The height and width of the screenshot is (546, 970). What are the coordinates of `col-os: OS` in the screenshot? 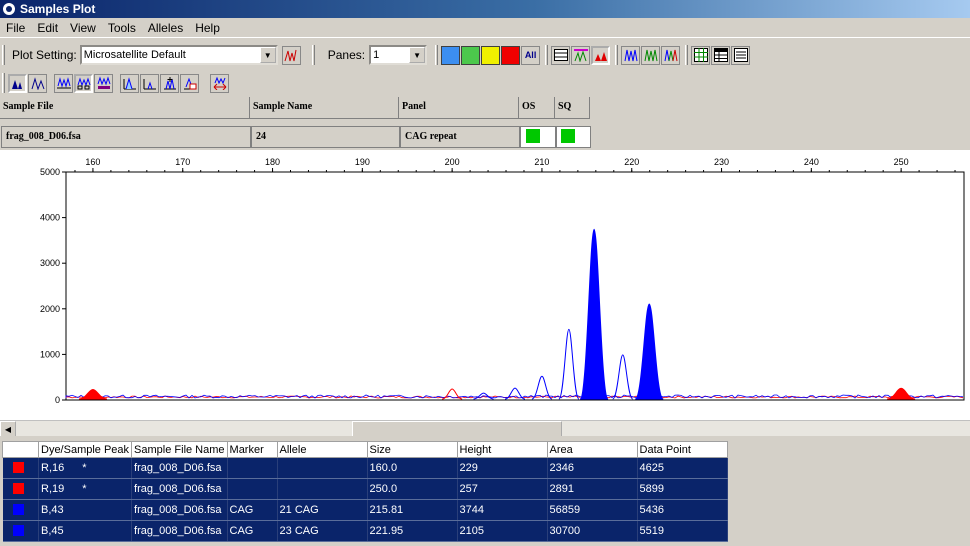 It's located at (537, 108).